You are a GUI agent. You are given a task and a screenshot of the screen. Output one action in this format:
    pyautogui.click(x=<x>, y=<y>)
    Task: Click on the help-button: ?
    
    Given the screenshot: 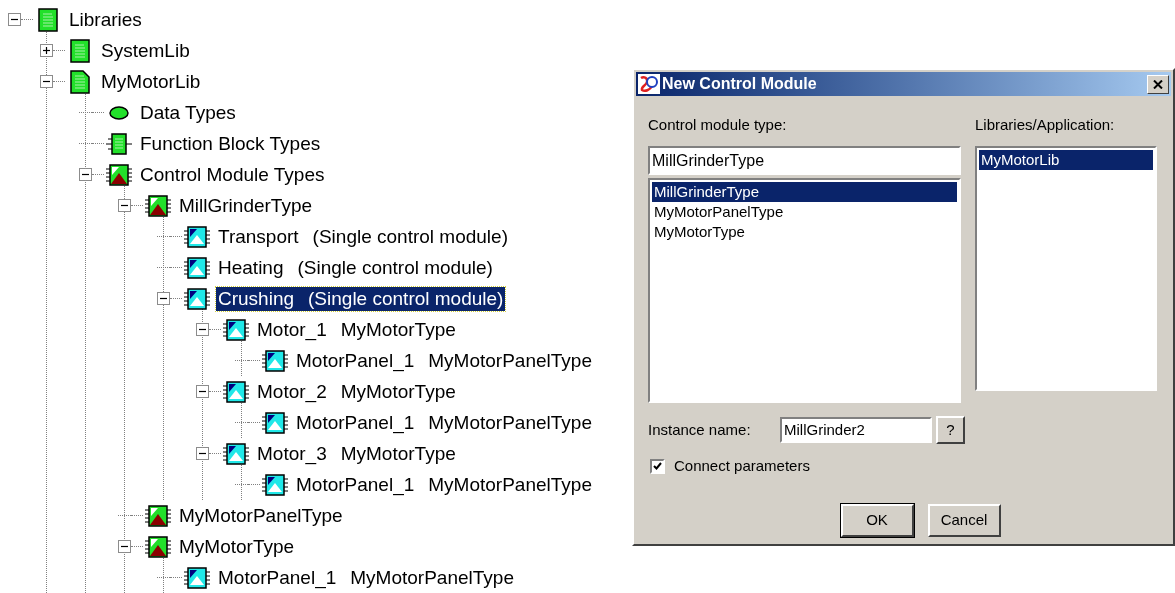 What is the action you would take?
    pyautogui.click(x=950, y=430)
    